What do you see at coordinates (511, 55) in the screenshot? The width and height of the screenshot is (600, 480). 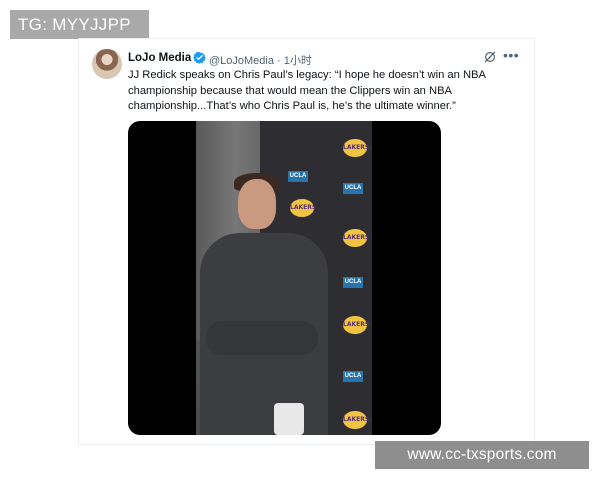 I see `more-dots-icon: •••` at bounding box center [511, 55].